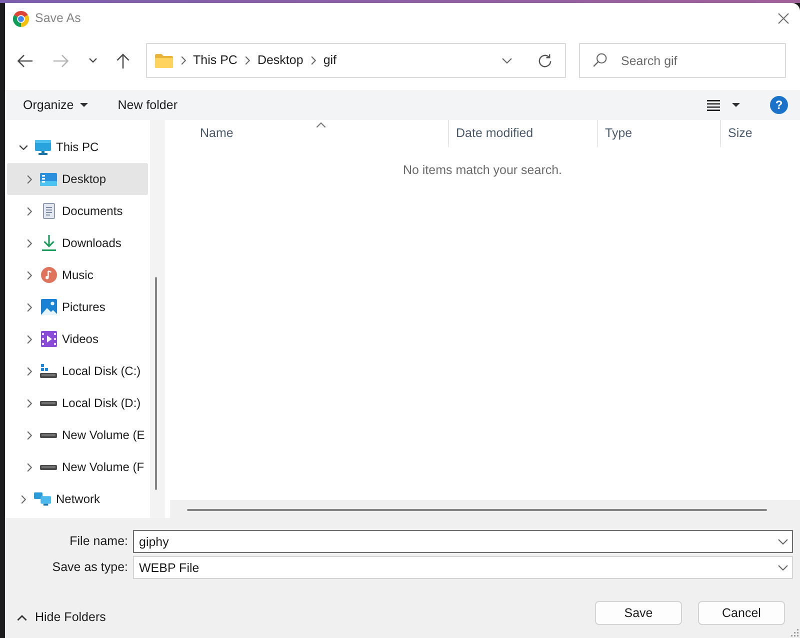  I want to click on file-name-field: giphy, so click(463, 541).